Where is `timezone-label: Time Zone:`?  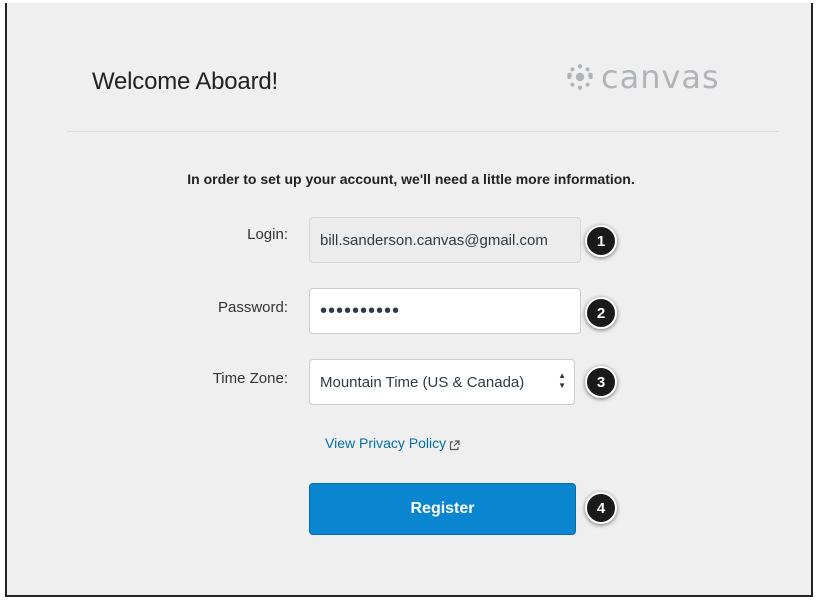
timezone-label: Time Zone: is located at coordinates (250, 378).